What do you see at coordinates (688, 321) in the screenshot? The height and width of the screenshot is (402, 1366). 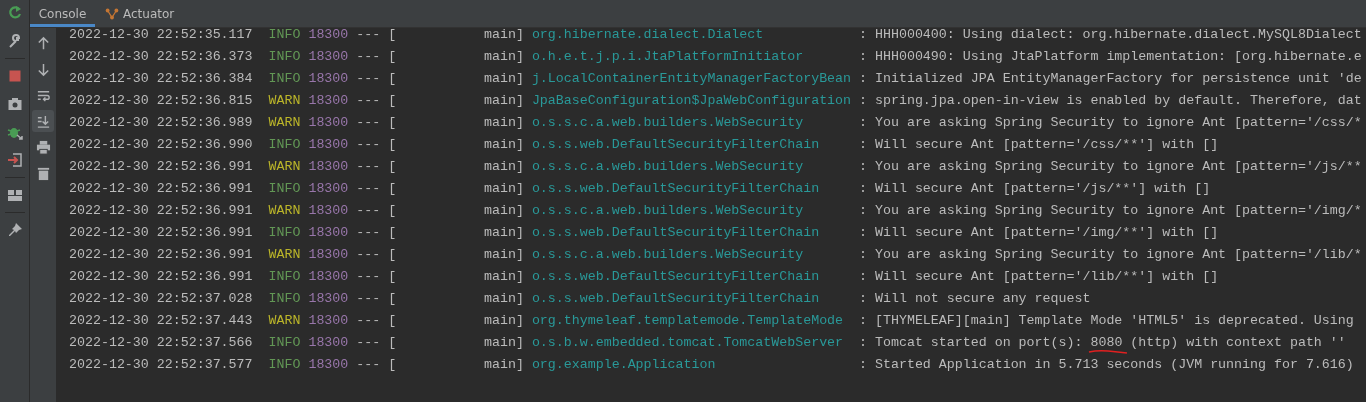 I see `logger-name: org.thymeleaf.templatemode.TemplateMode` at bounding box center [688, 321].